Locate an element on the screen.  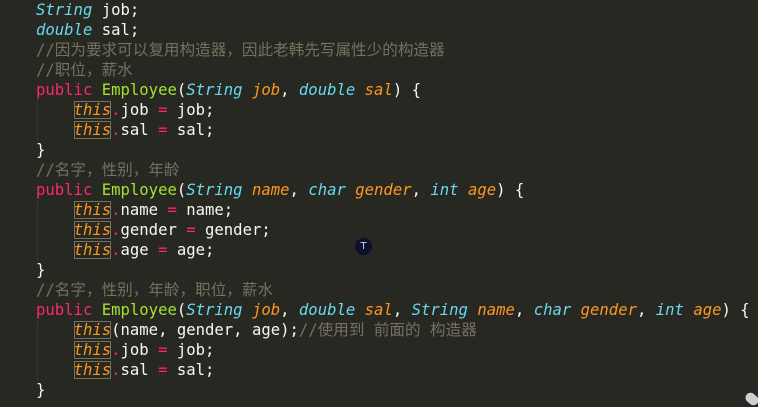
code-line: this.name = name; is located at coordinates (134, 210).